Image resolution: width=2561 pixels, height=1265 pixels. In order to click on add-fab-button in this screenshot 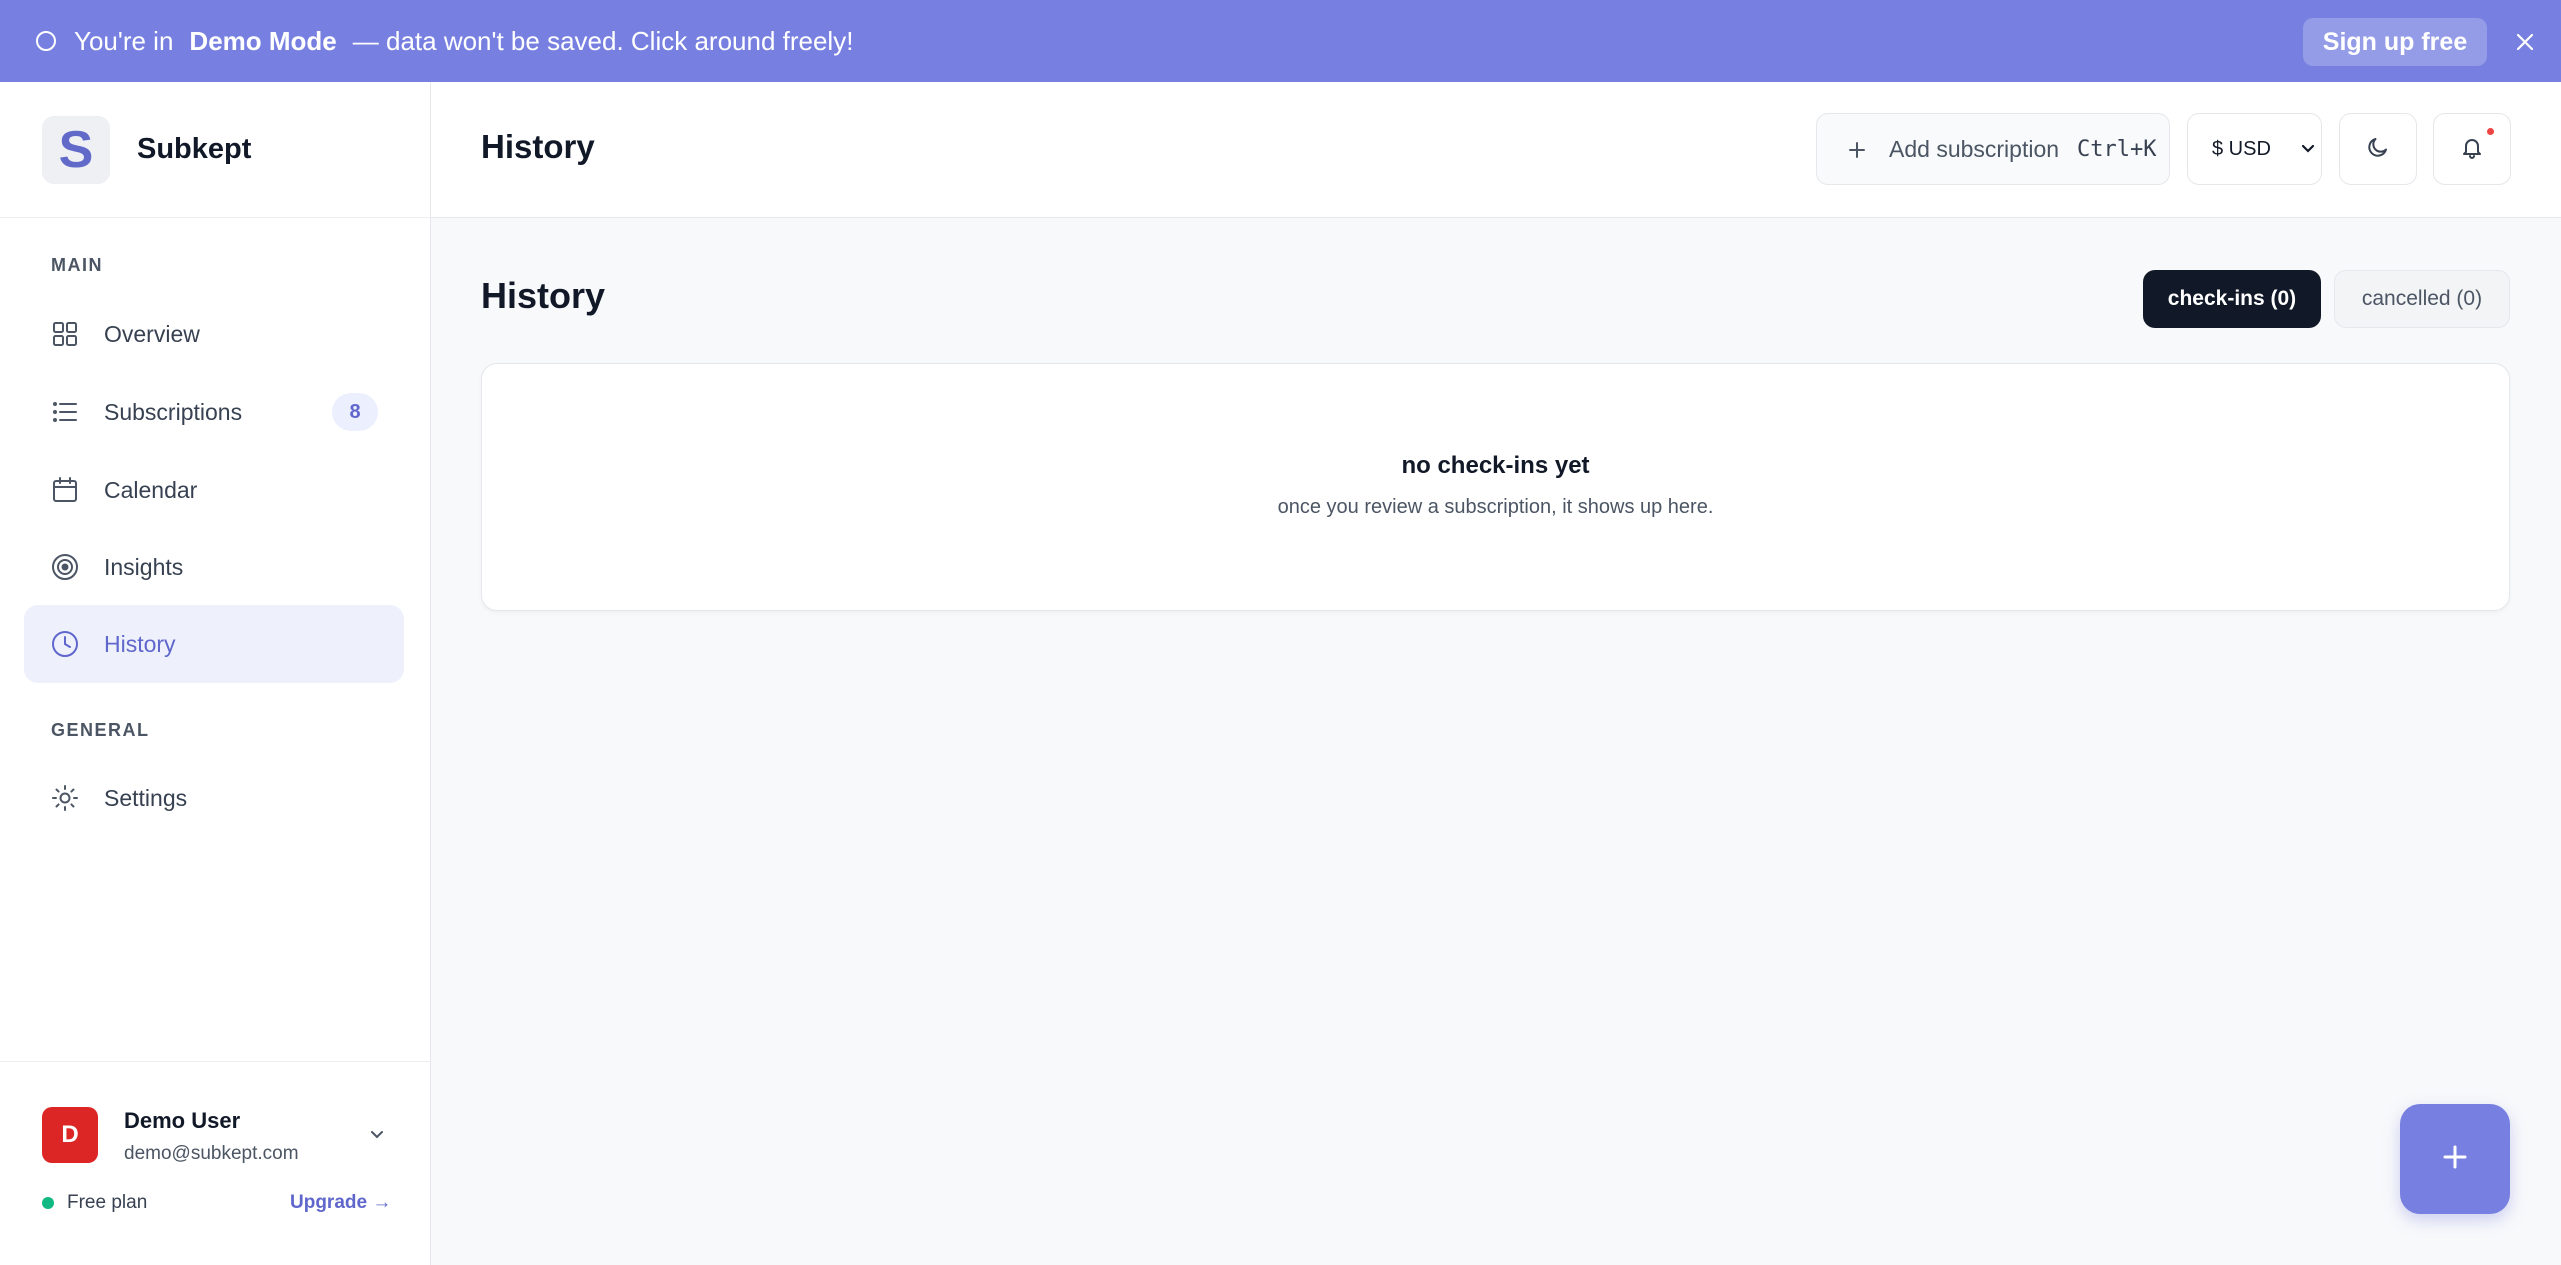, I will do `click(2455, 1159)`.